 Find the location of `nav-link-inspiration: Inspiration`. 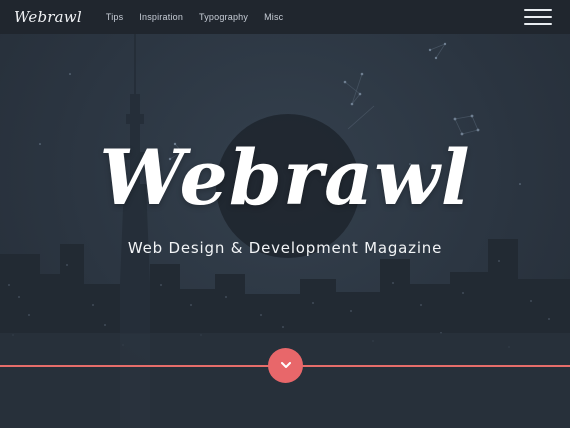

nav-link-inspiration: Inspiration is located at coordinates (161, 17).